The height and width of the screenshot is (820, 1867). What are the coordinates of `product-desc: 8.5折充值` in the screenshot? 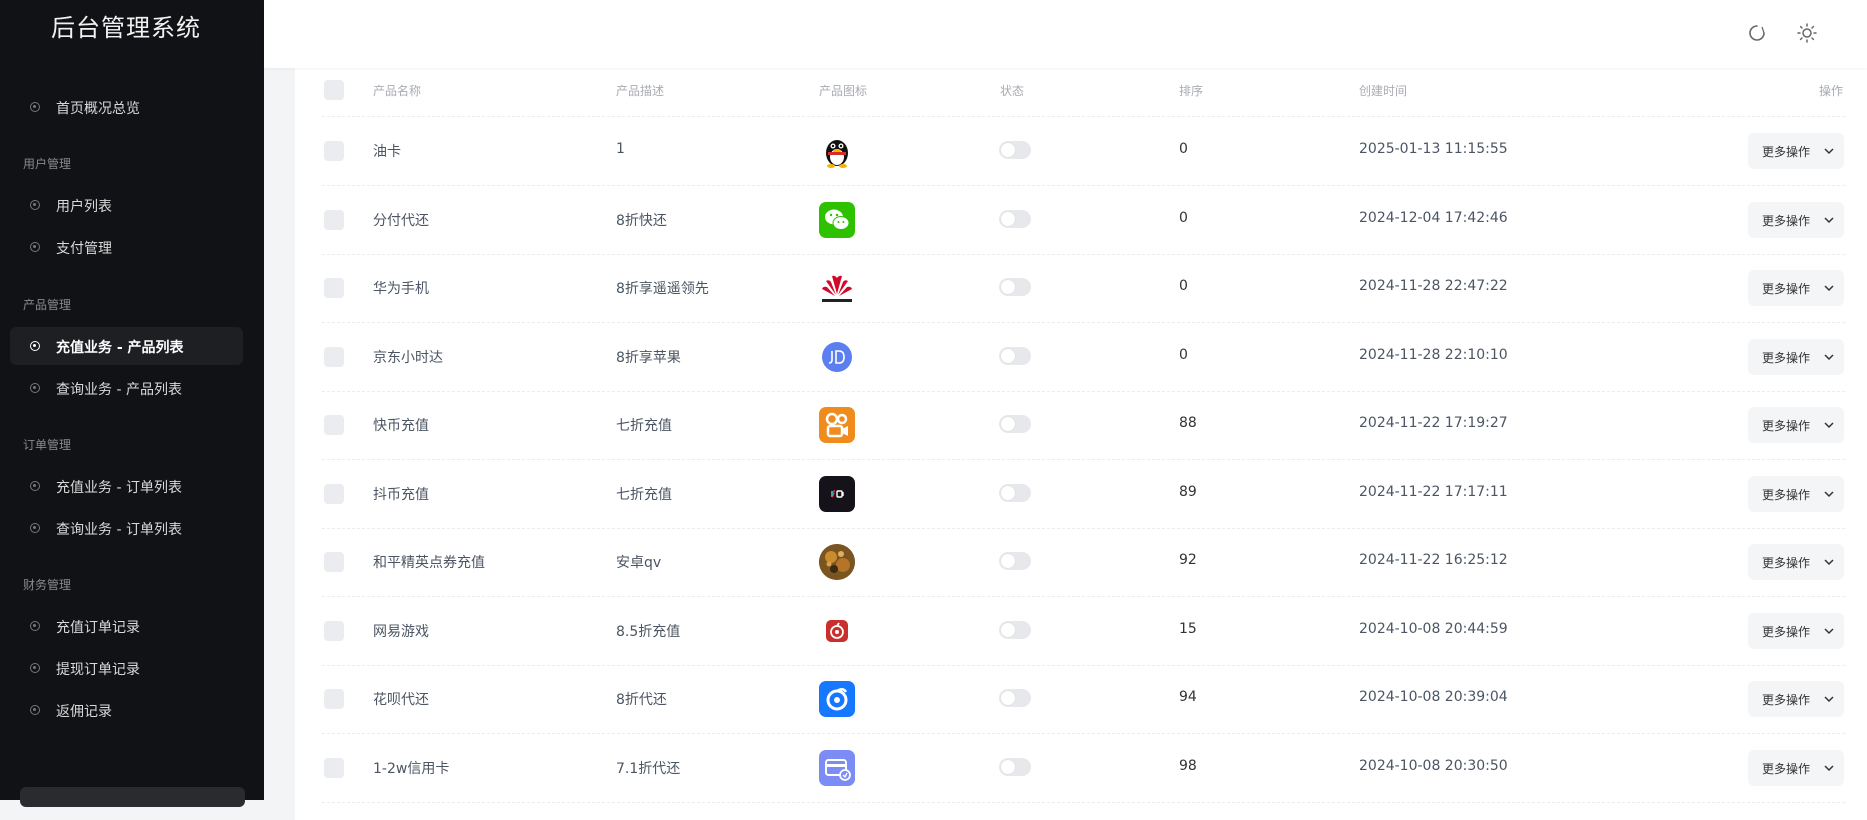 It's located at (648, 632).